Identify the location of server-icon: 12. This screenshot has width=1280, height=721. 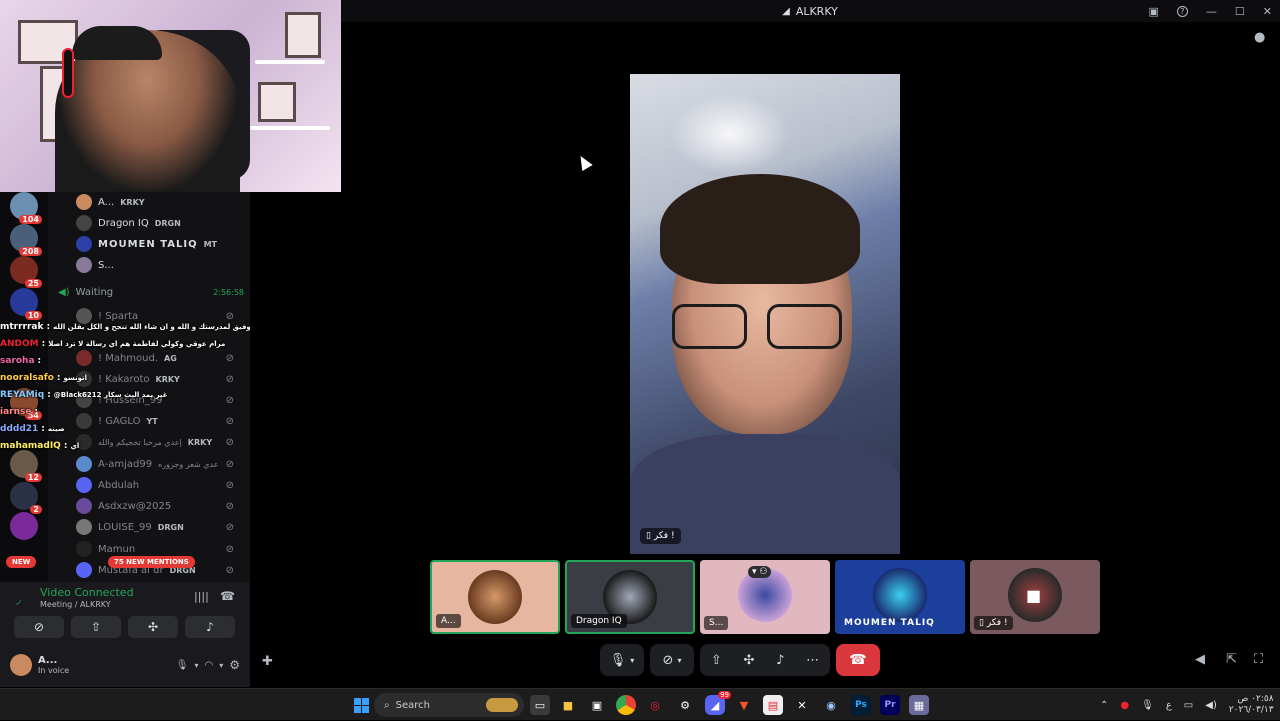
(26, 466).